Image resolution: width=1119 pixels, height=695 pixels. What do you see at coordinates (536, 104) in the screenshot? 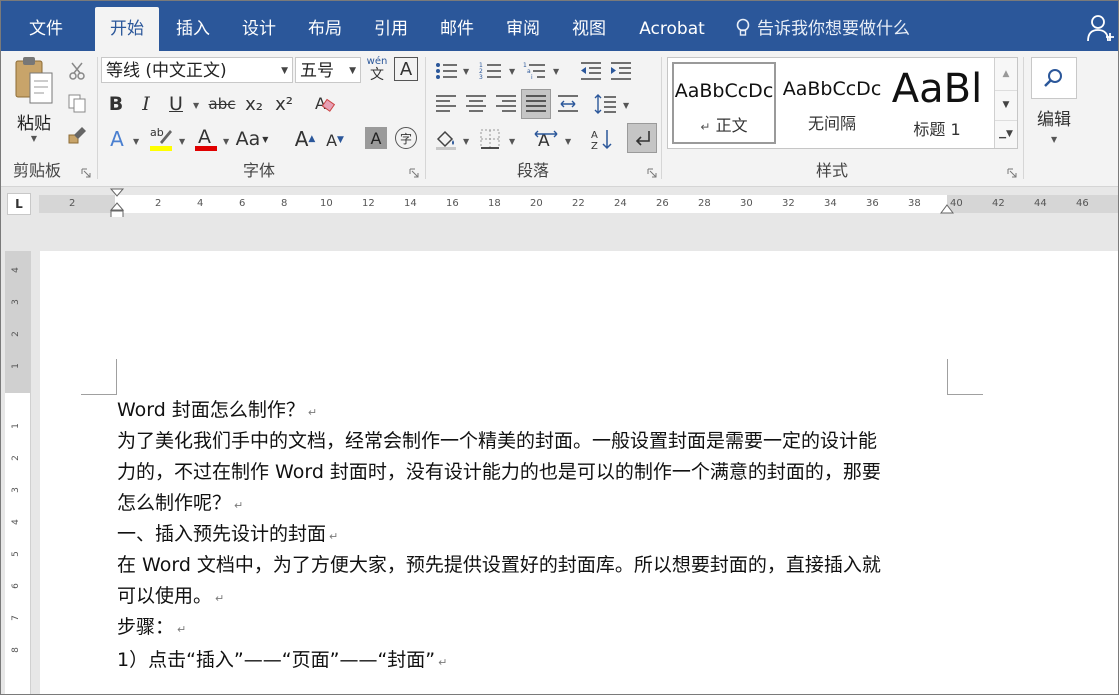
I see `justify-icon` at bounding box center [536, 104].